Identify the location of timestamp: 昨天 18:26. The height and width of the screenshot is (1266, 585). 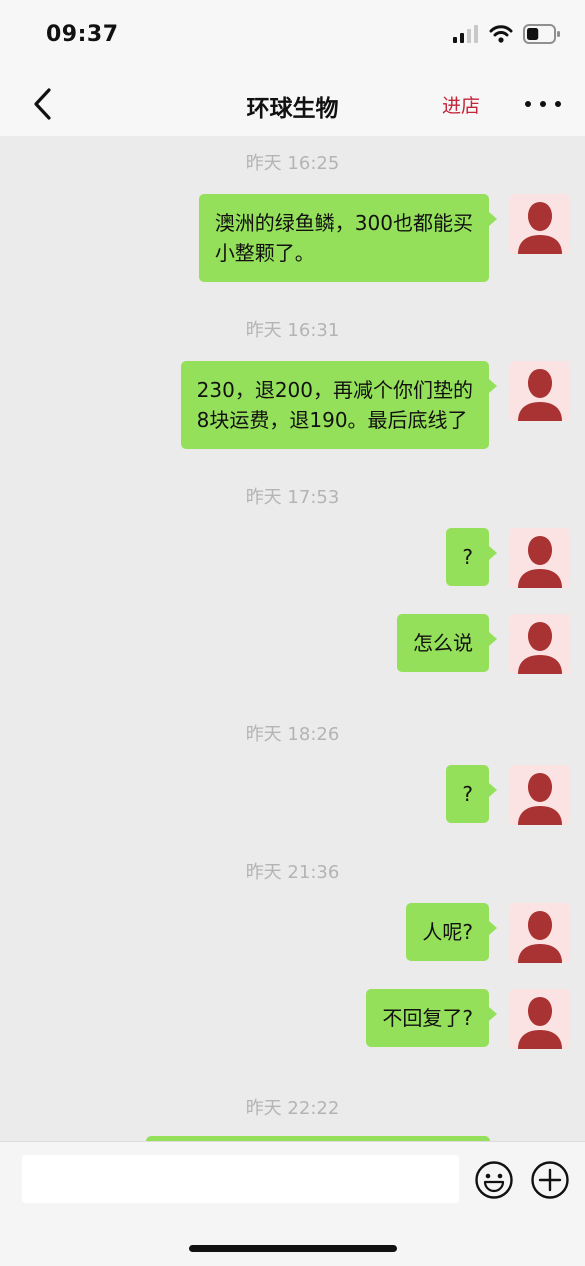
(292, 734).